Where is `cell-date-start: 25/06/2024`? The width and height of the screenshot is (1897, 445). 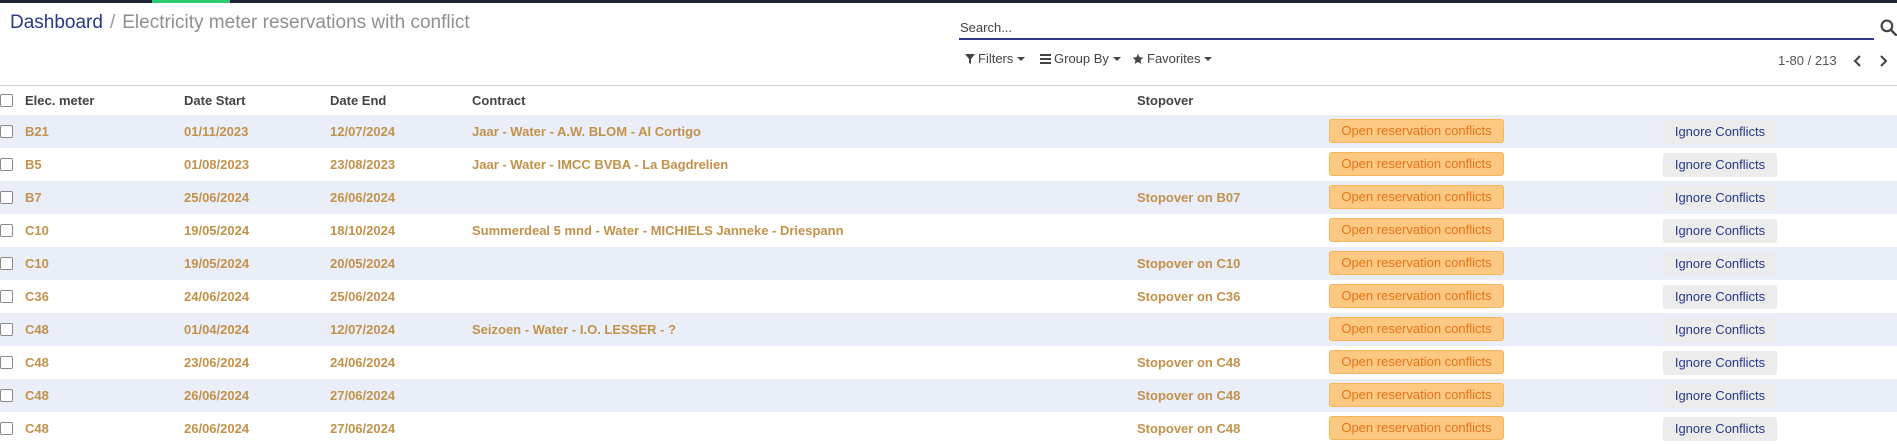
cell-date-start: 25/06/2024 is located at coordinates (217, 197).